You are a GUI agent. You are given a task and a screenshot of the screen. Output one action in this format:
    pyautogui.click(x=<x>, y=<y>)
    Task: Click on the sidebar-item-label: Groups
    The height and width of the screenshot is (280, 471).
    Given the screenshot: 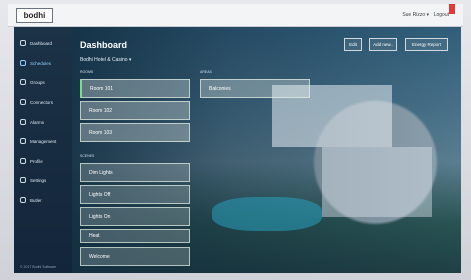 What is the action you would take?
    pyautogui.click(x=37, y=82)
    